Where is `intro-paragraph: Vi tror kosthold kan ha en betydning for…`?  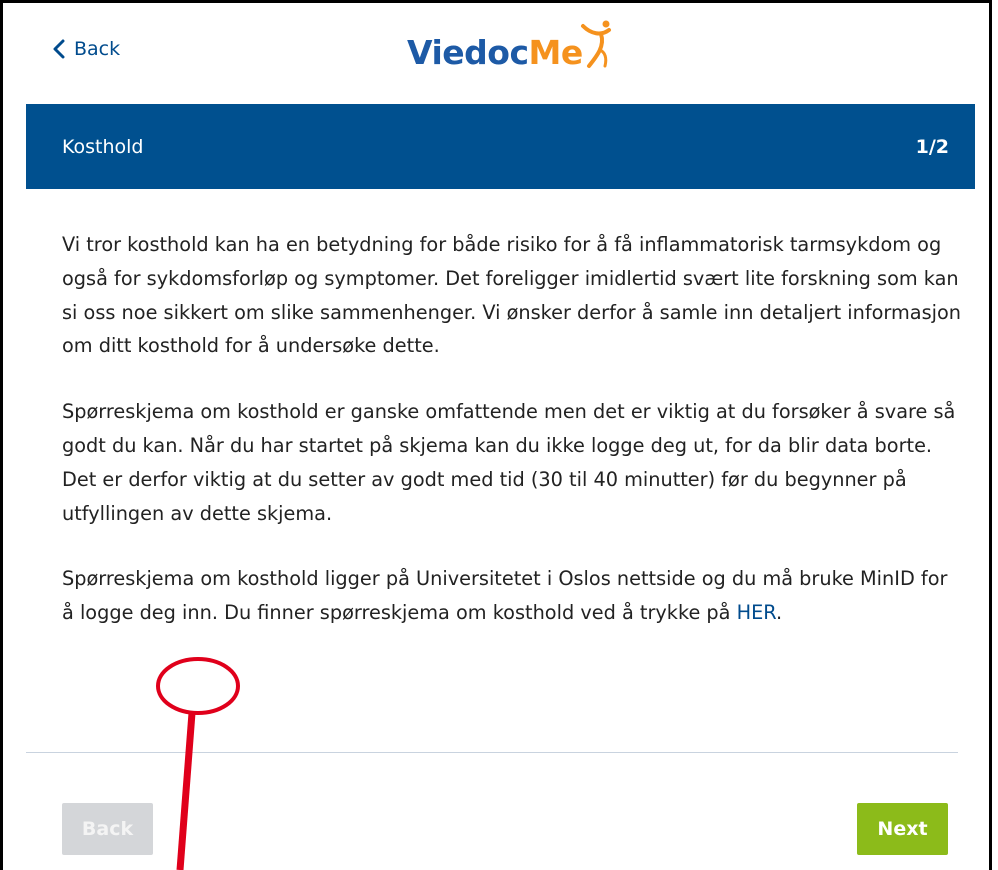 intro-paragraph: Vi tror kosthold kan ha en betydning for… is located at coordinates (512, 295).